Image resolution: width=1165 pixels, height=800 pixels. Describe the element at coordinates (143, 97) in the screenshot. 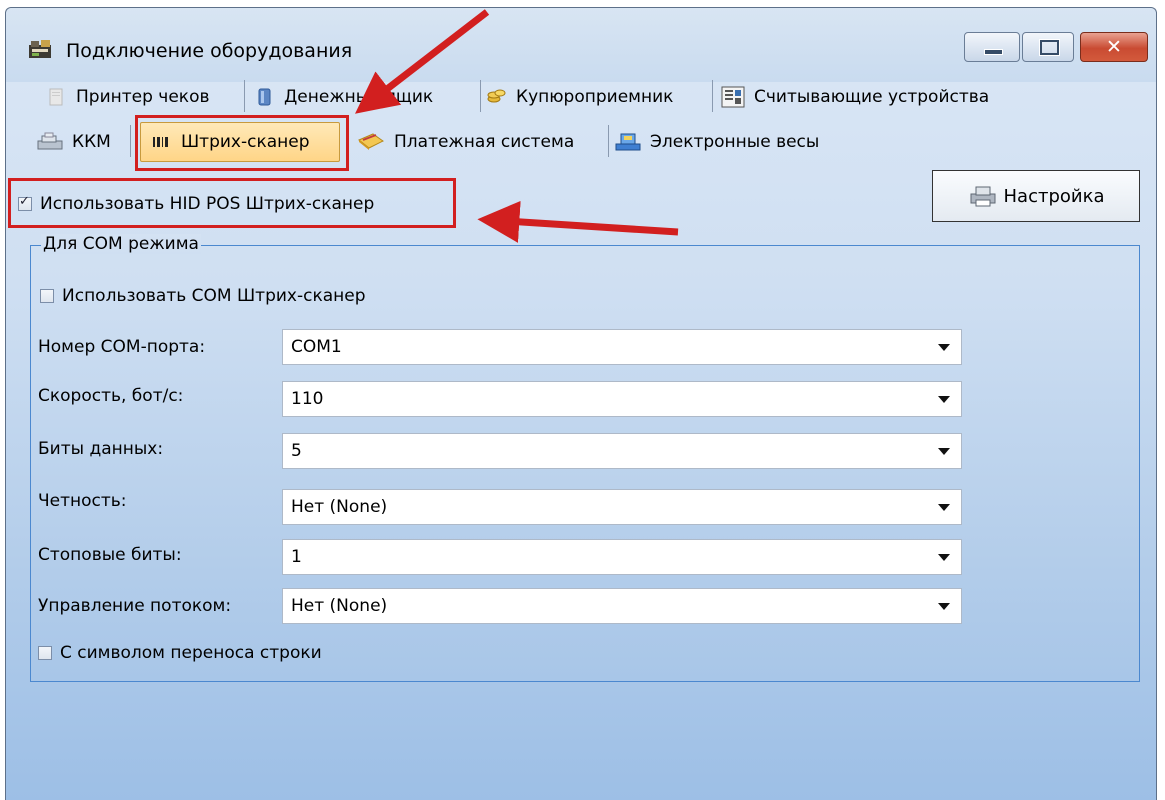

I see `tab-label: Принтер чеков` at that location.